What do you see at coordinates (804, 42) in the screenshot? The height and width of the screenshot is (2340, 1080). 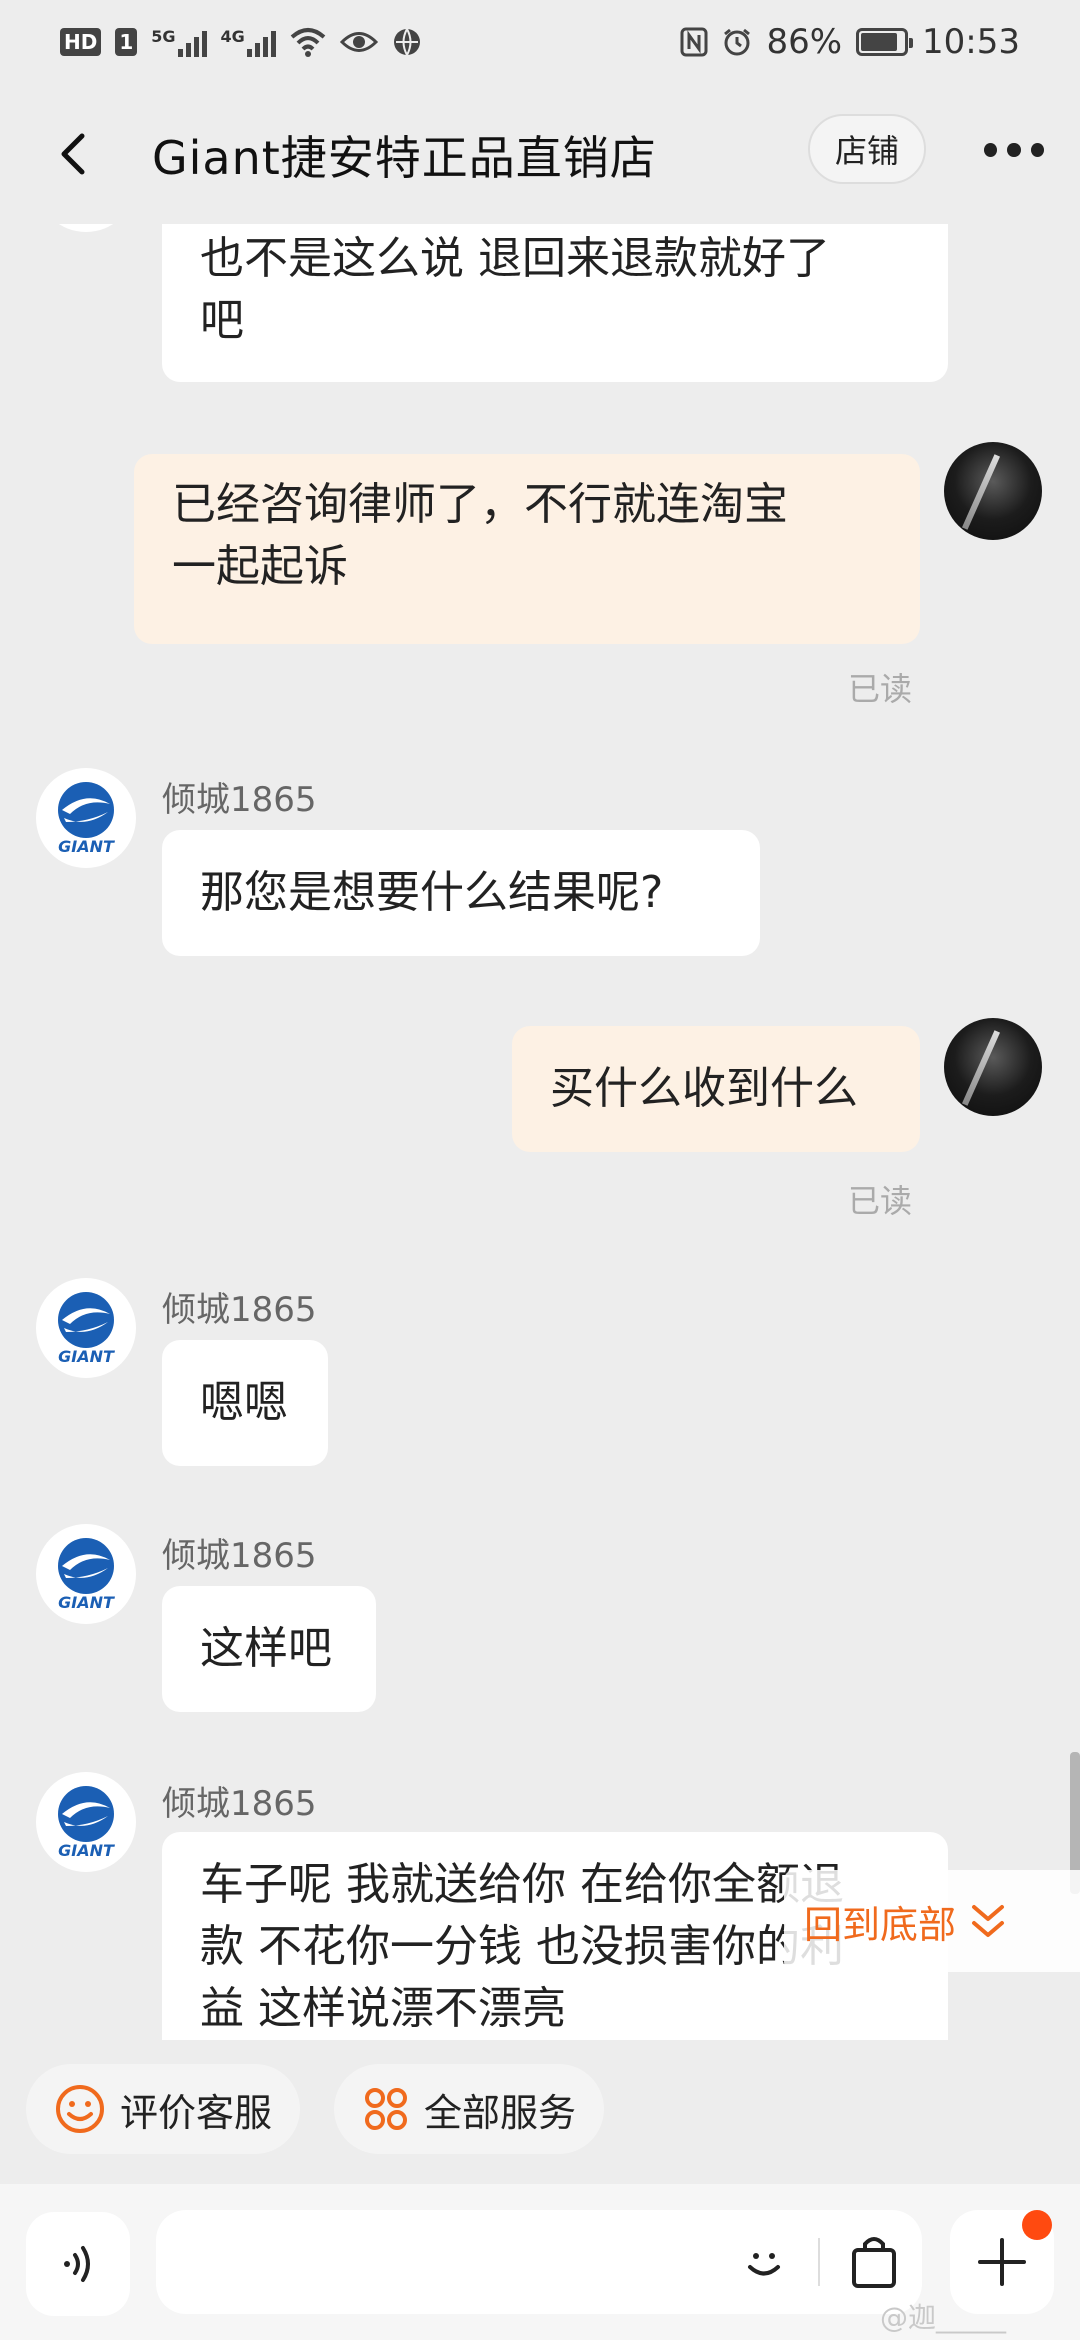 I see `battery-percent: 86%` at bounding box center [804, 42].